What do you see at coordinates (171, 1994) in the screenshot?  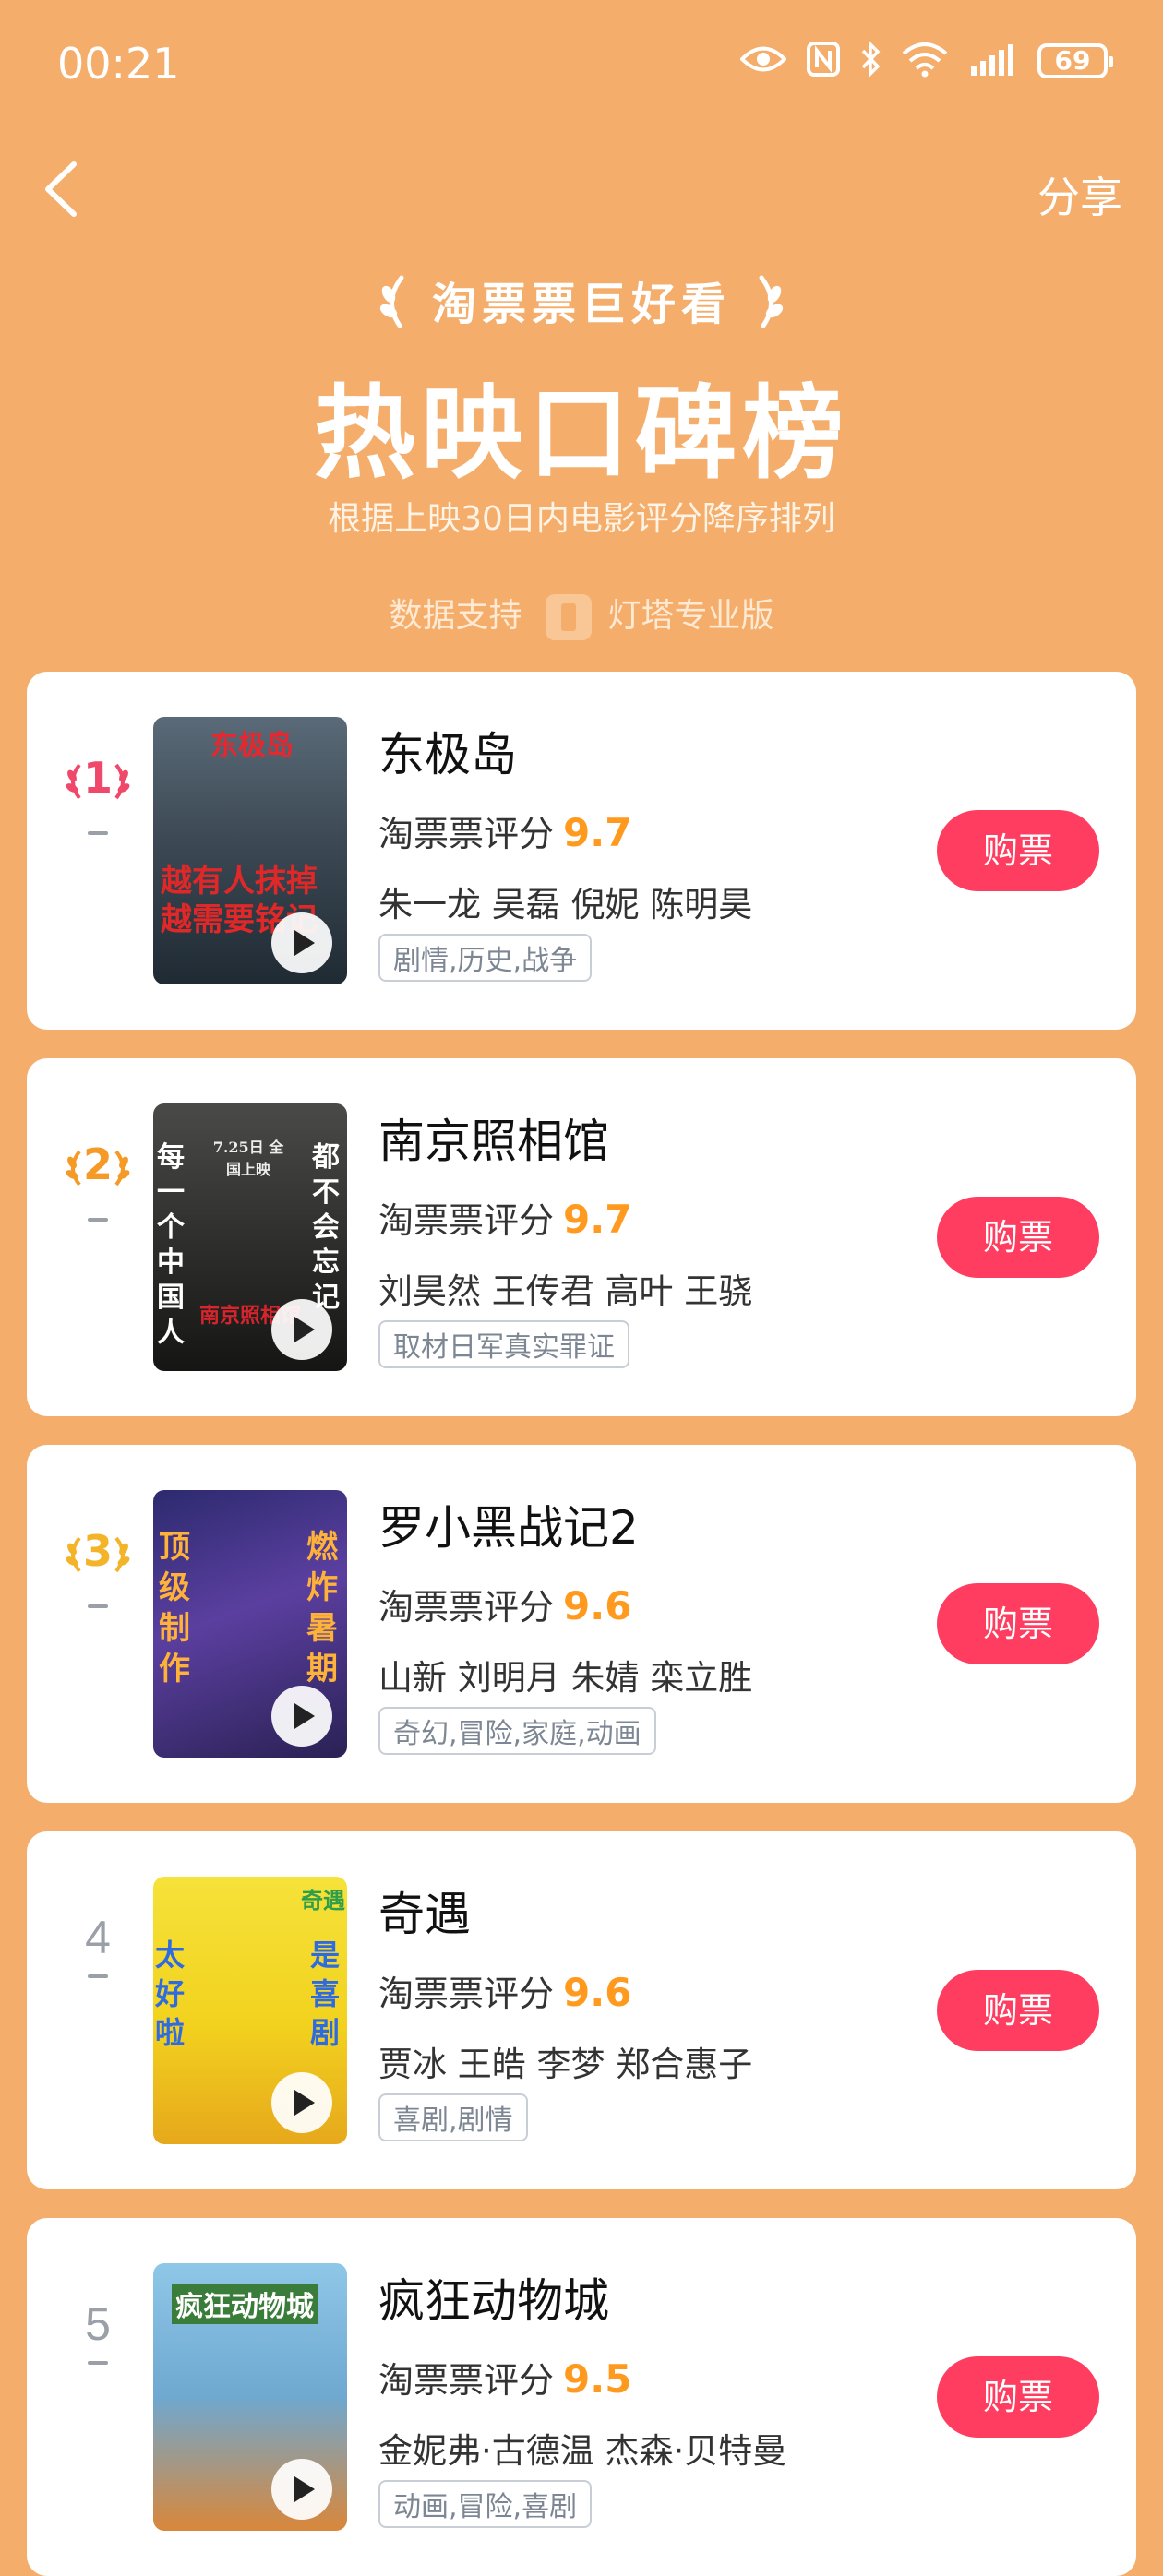 I see `poster-tagline-vertical: 太好啦` at bounding box center [171, 1994].